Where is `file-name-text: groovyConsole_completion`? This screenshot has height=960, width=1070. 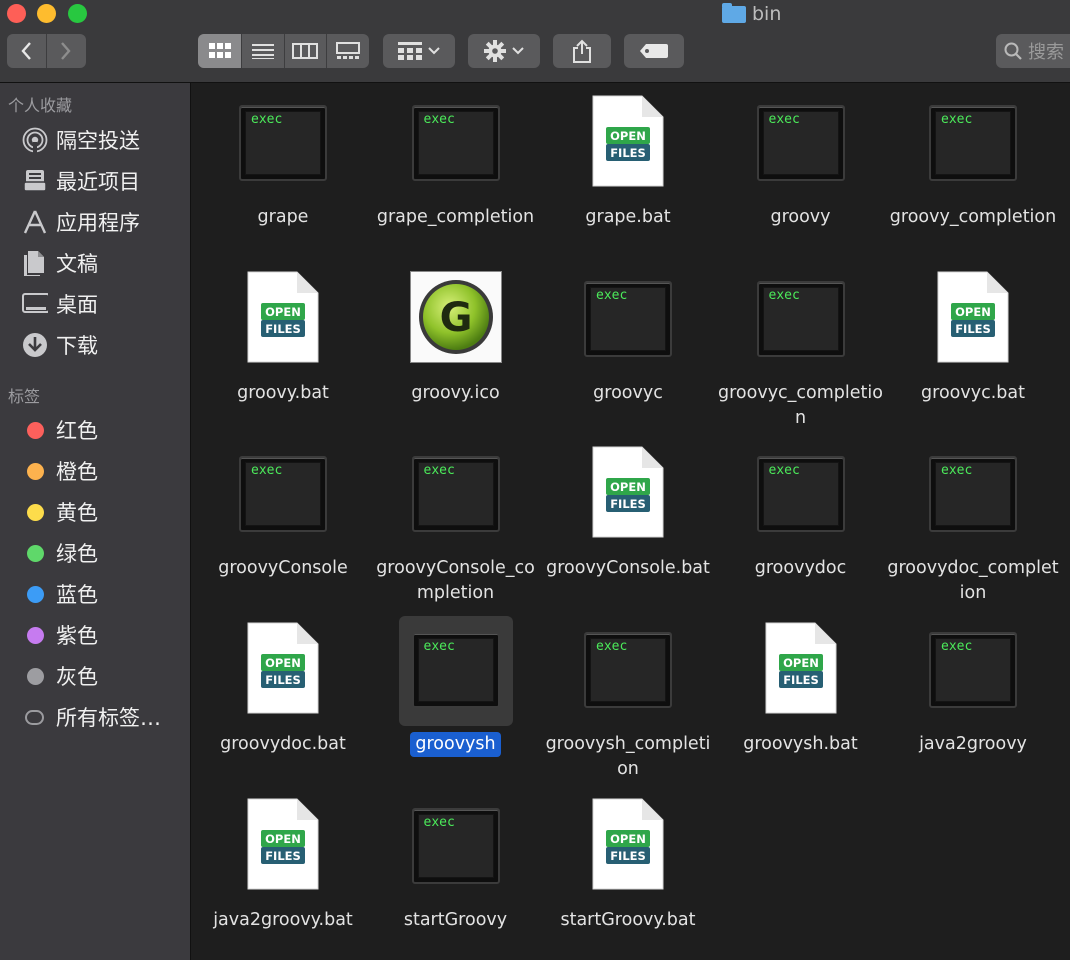
file-name-text: groovyConsole_completion is located at coordinates (455, 581).